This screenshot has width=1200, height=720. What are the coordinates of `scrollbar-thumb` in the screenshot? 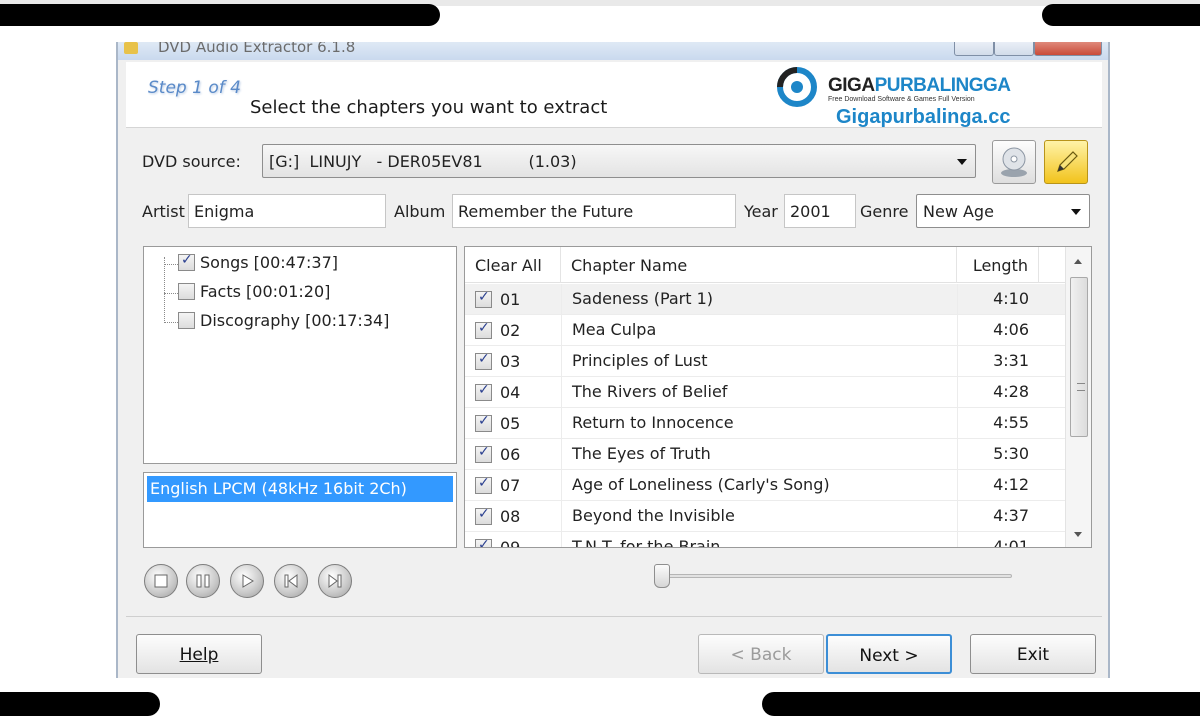 It's located at (1079, 357).